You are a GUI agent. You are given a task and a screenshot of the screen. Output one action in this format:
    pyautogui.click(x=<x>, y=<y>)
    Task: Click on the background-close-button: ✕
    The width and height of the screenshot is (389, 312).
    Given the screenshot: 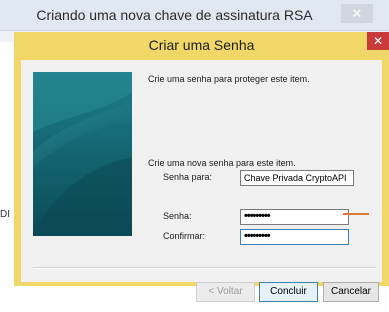 What is the action you would take?
    pyautogui.click(x=357, y=13)
    